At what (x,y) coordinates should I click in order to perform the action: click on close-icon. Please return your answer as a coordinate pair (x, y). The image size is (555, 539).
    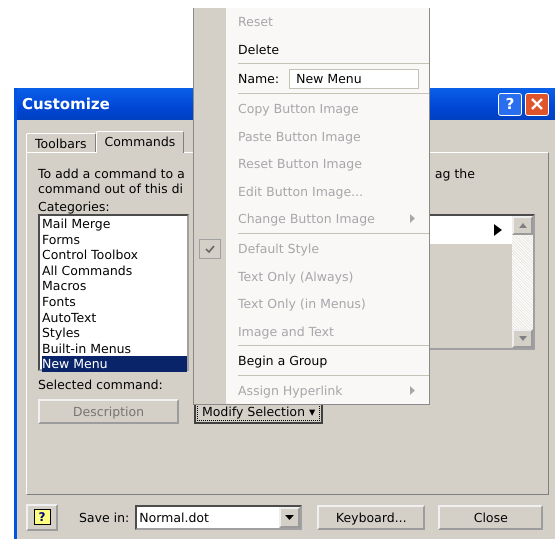
    Looking at the image, I should click on (537, 104).